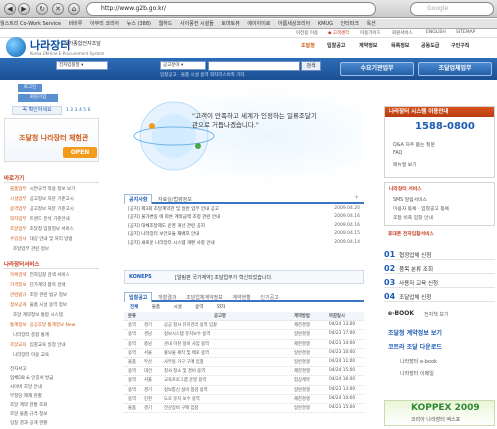  I want to click on bookmark-item: KMUG, so click(325, 24).